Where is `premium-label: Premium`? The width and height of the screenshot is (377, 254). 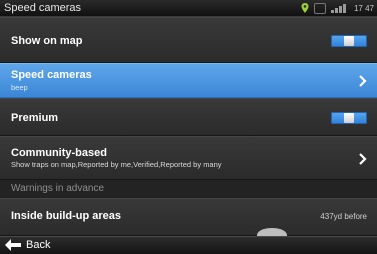 premium-label: Premium is located at coordinates (35, 118).